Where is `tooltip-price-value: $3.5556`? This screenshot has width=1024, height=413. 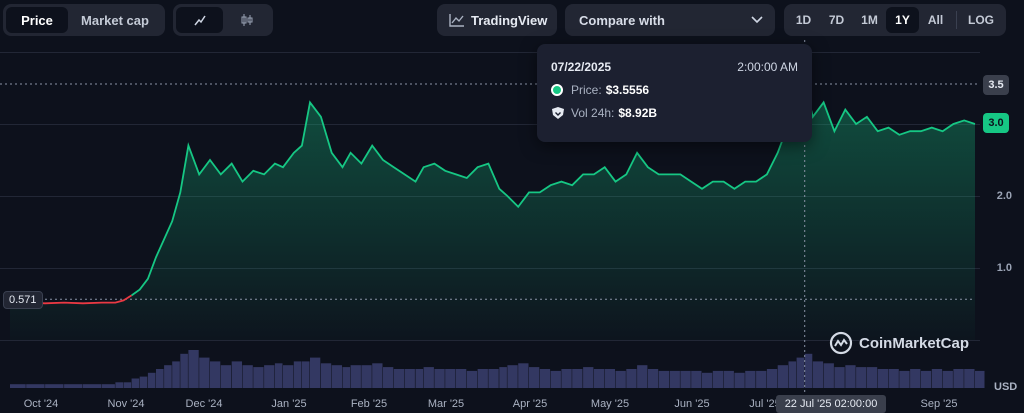
tooltip-price-value: $3.5556 is located at coordinates (627, 90).